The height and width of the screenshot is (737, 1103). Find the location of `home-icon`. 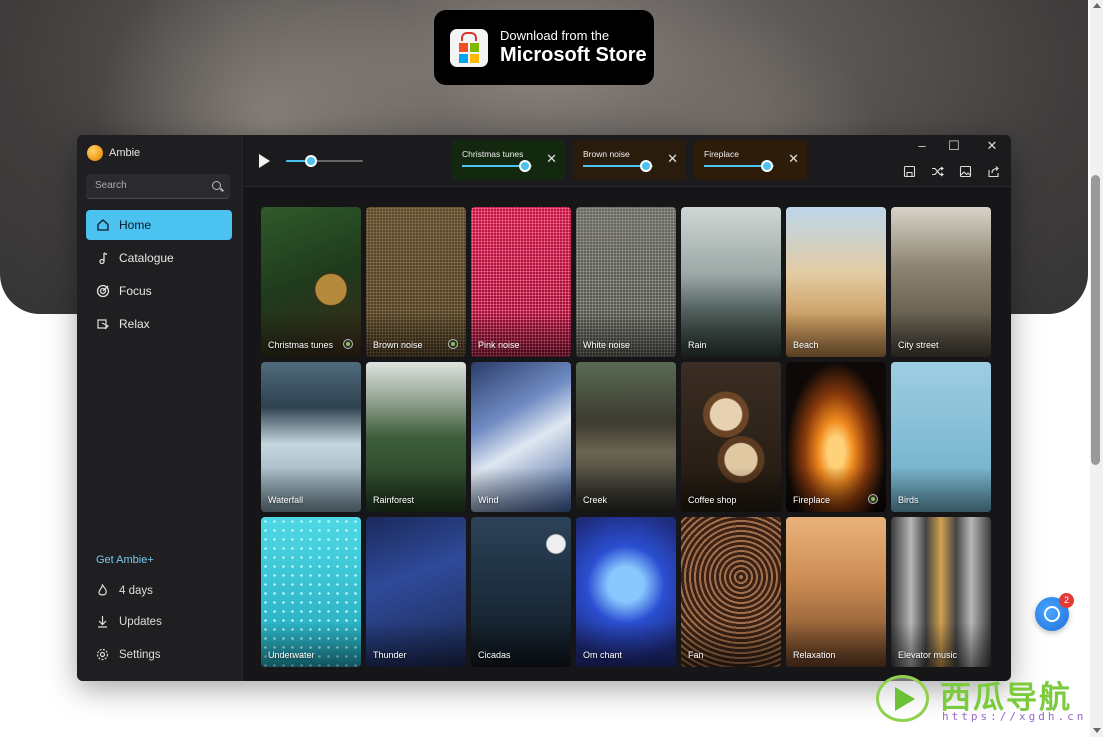

home-icon is located at coordinates (103, 225).